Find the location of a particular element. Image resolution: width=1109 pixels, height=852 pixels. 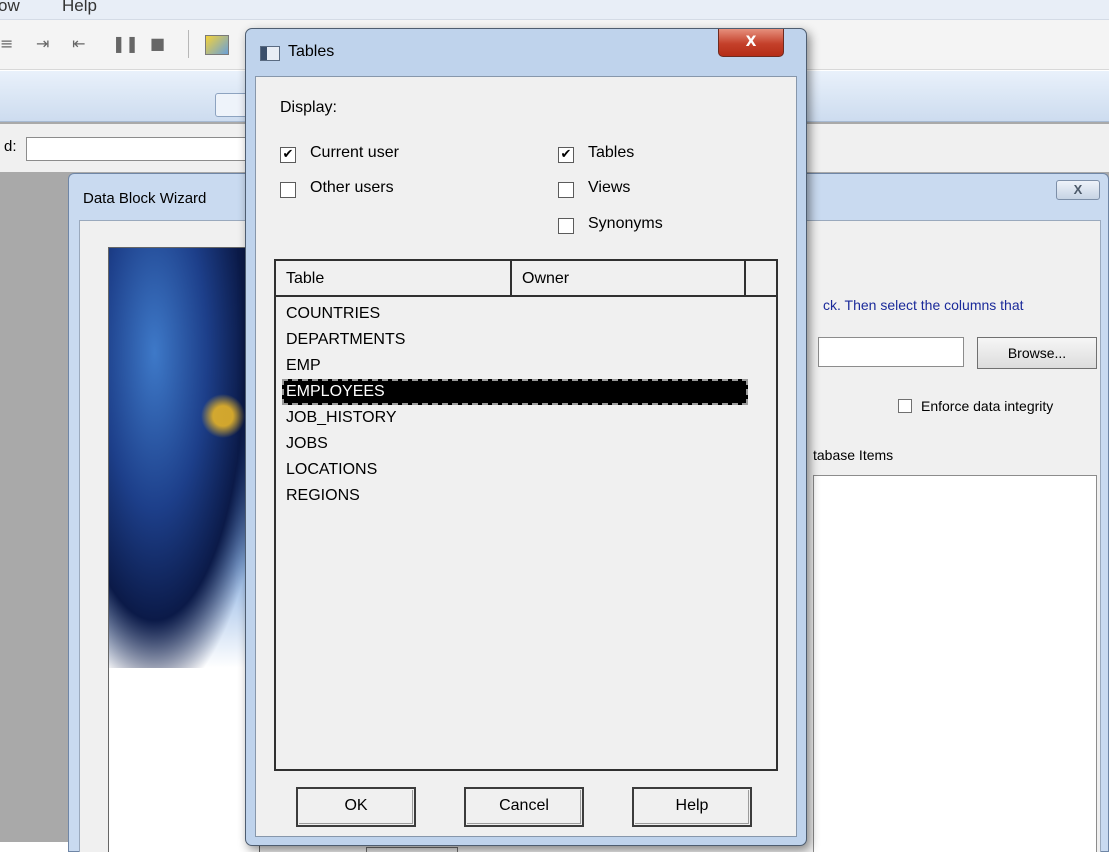

menu-bar: ow Help is located at coordinates (554, 10).